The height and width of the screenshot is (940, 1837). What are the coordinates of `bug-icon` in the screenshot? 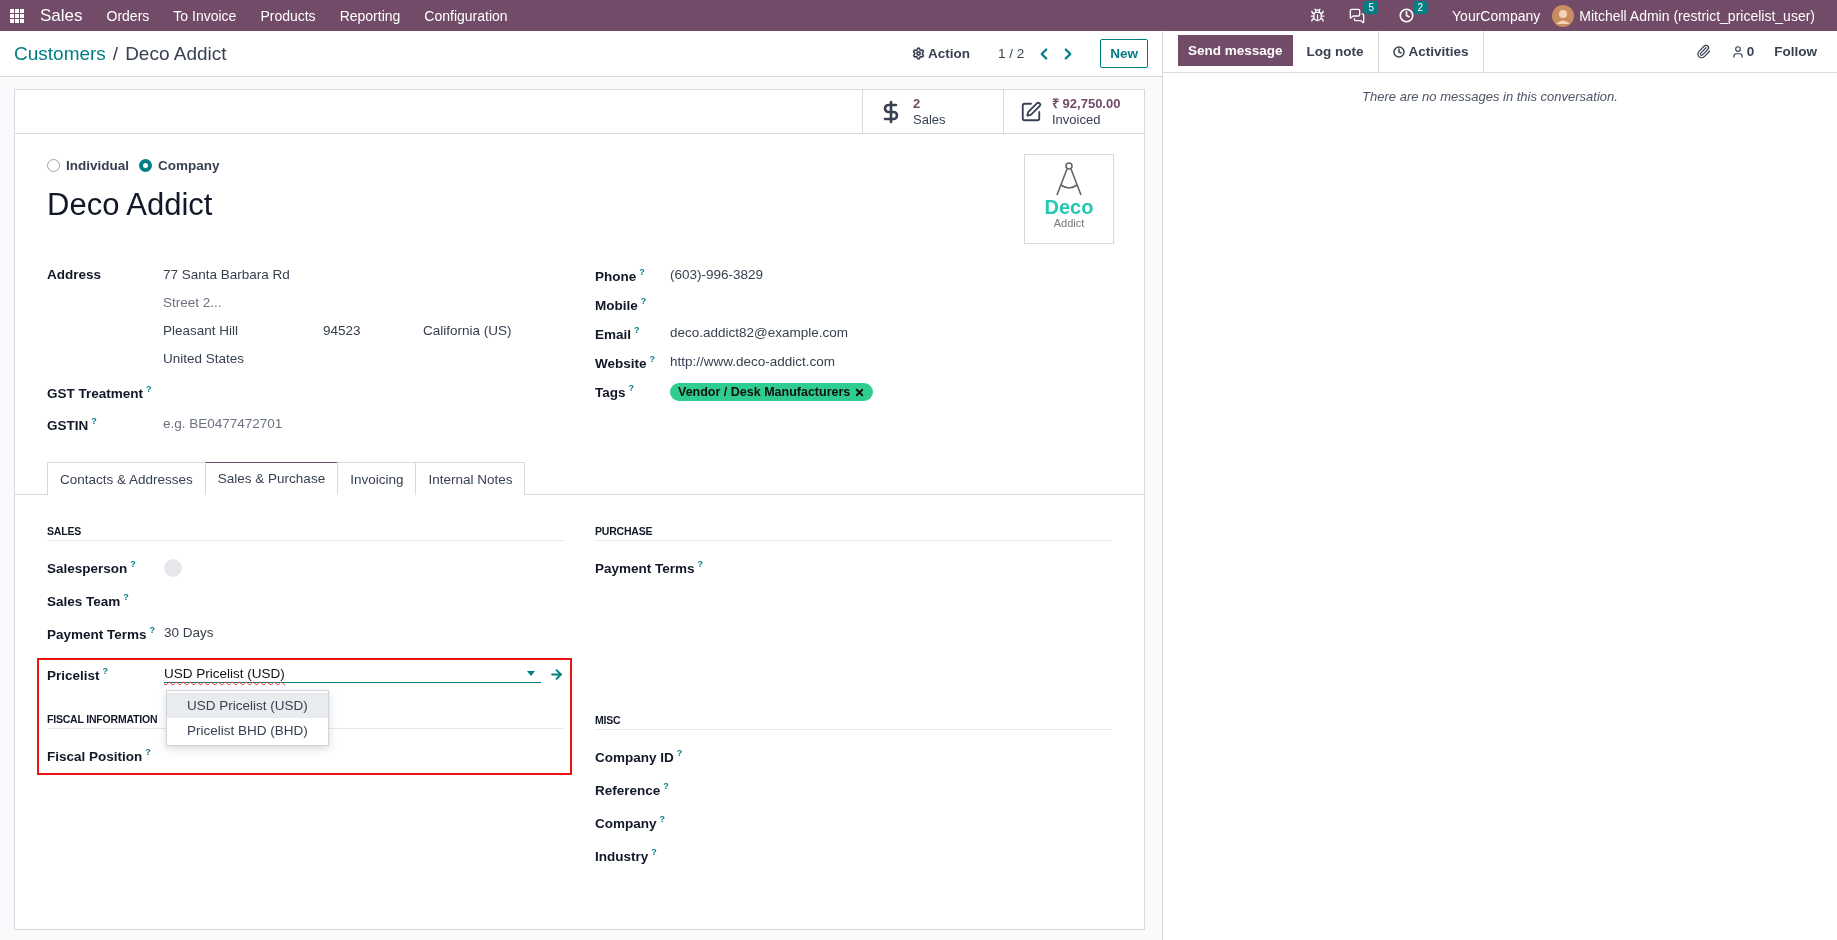 It's located at (1318, 15).